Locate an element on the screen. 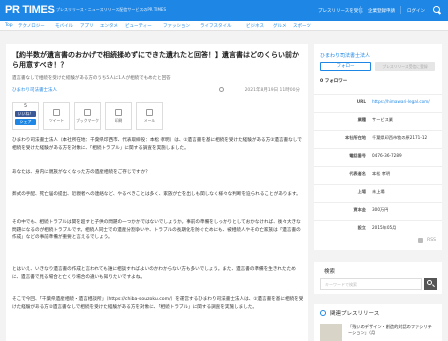  email-button: メール is located at coordinates (149, 116).